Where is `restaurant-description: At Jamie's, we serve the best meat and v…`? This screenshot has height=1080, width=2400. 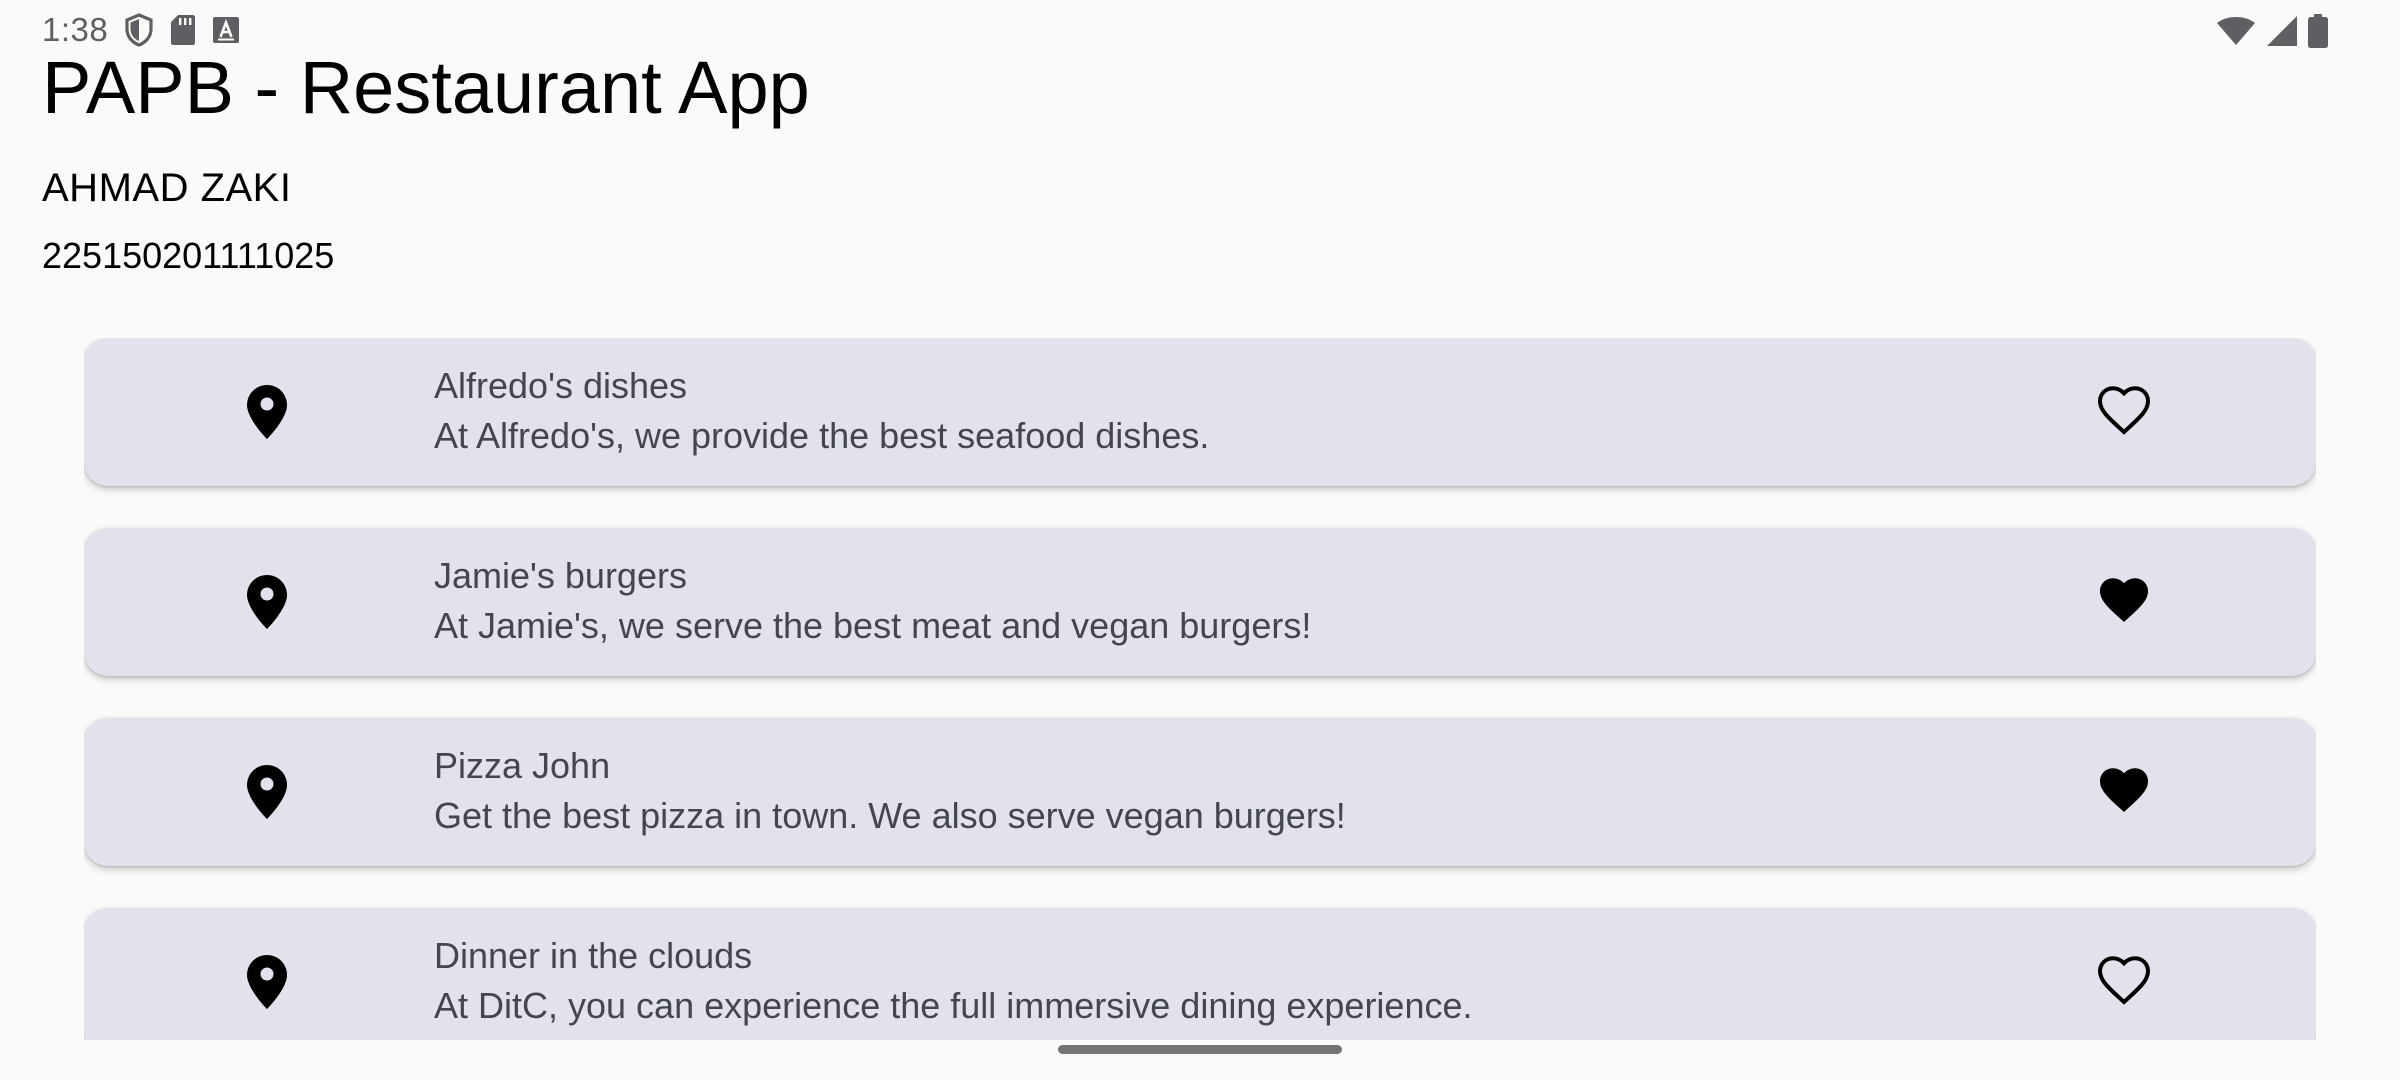 restaurant-description: At Jamie's, we serve the best meat and v… is located at coordinates (873, 625).